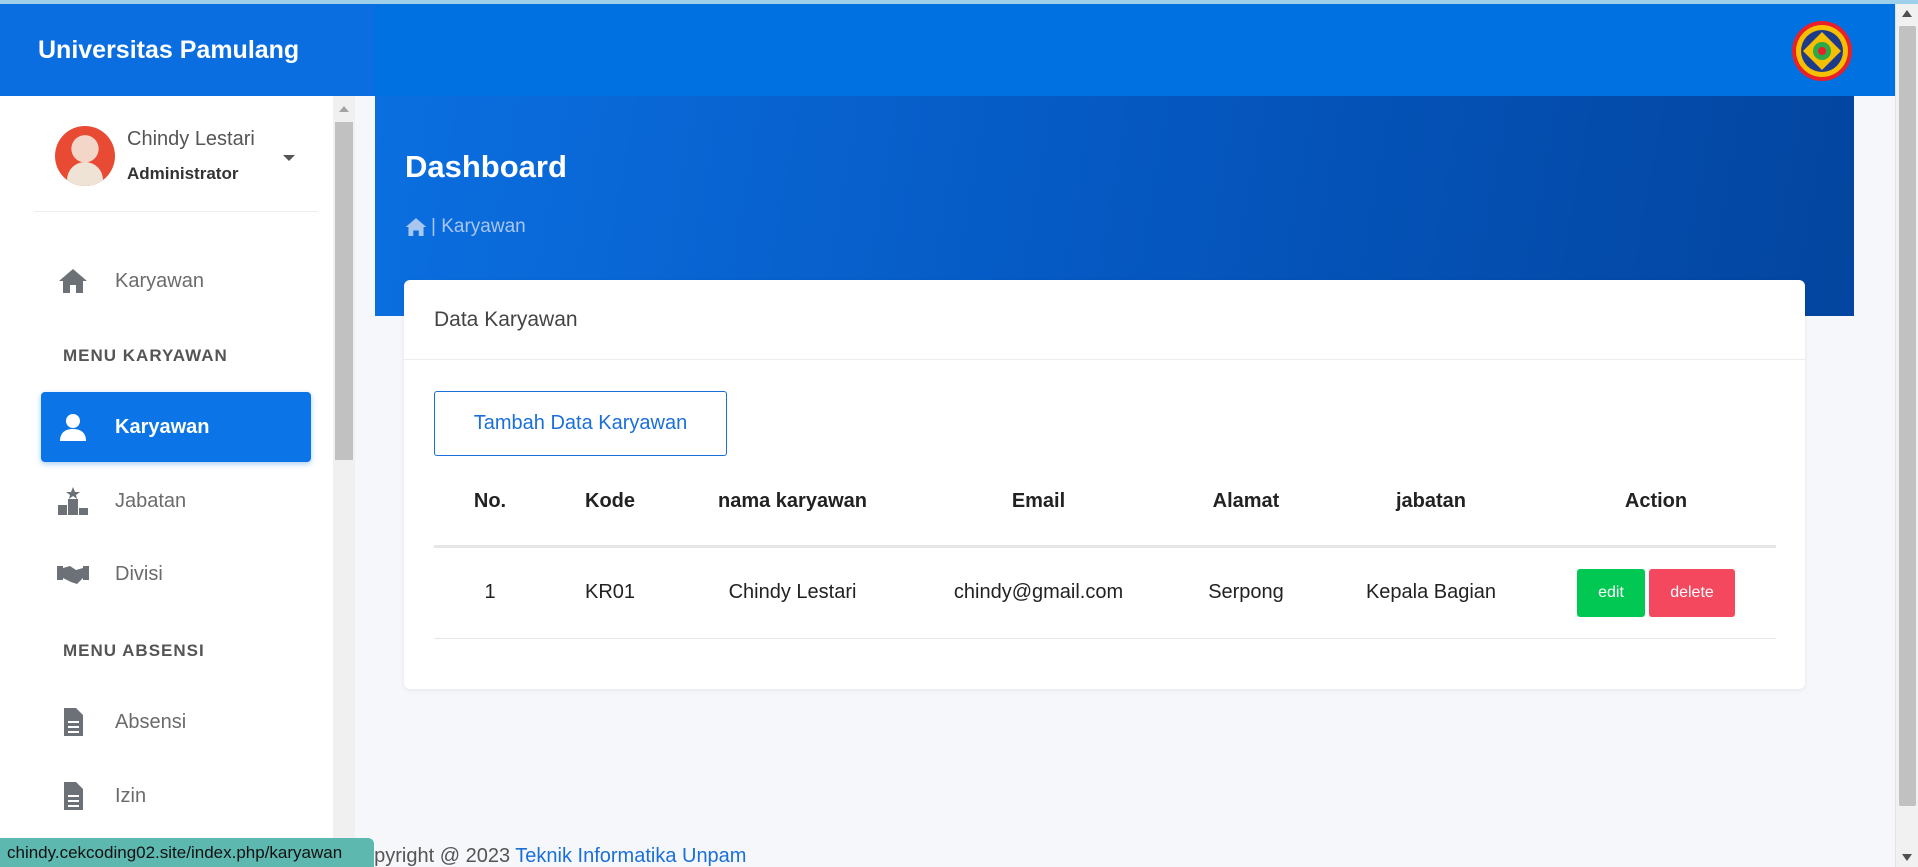 The width and height of the screenshot is (1918, 867). Describe the element at coordinates (490, 503) in the screenshot. I see `column-header-no: No.` at that location.